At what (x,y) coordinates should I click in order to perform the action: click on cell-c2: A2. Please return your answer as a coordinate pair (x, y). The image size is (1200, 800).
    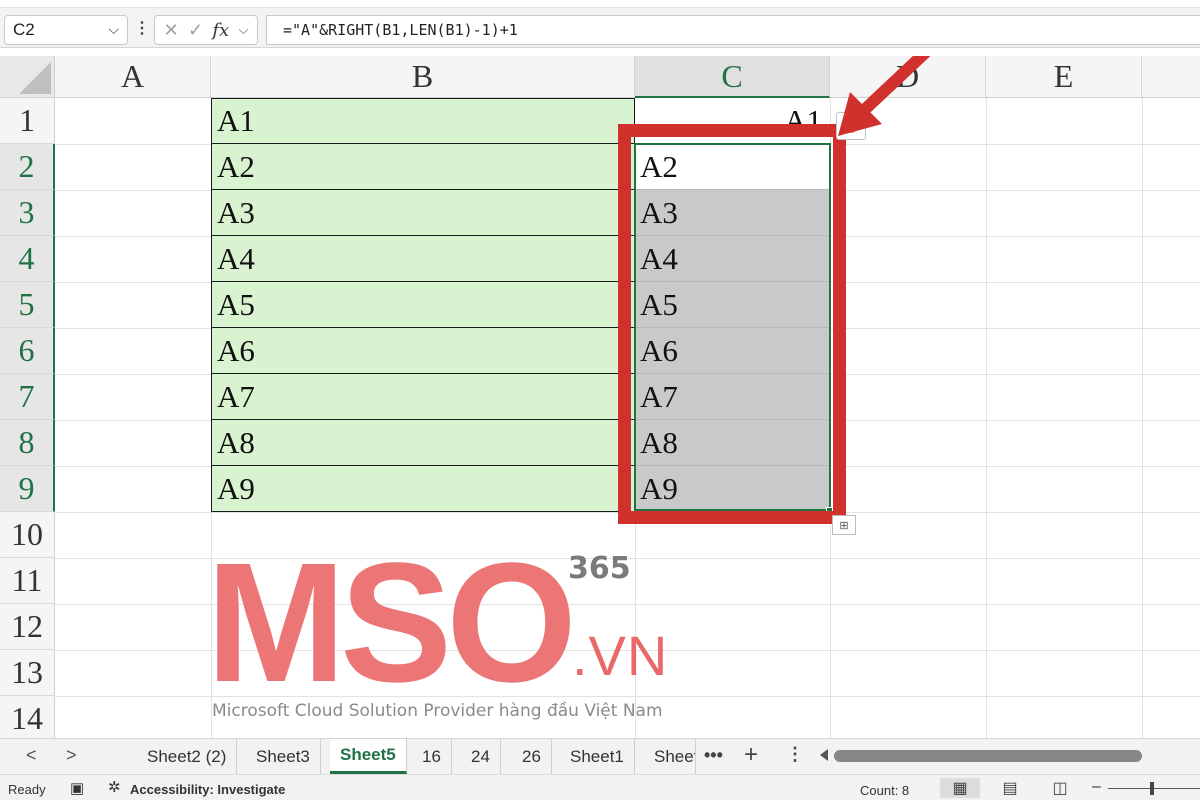
    Looking at the image, I should click on (732, 167).